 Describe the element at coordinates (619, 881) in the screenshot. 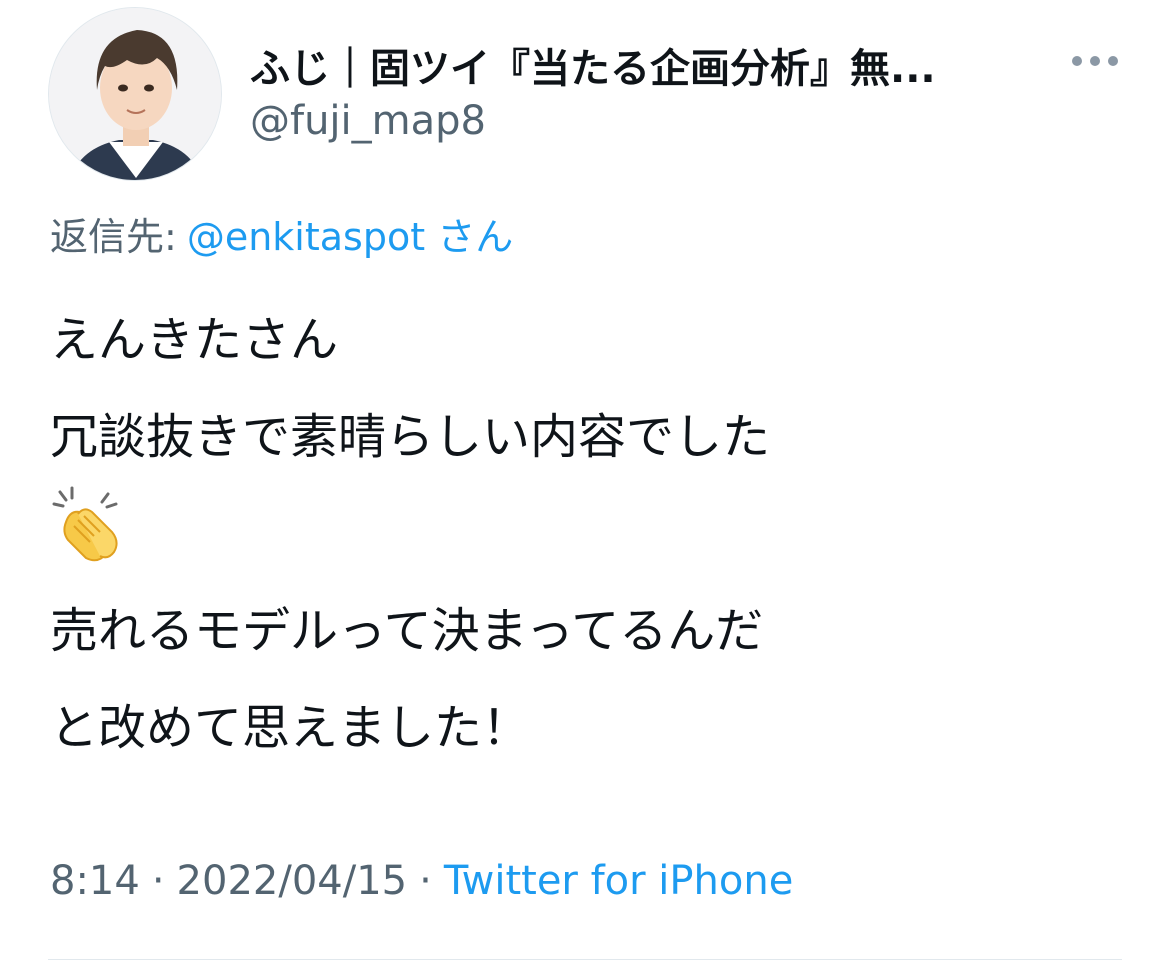

I see `tweet-source-link: Twitter for iPhone` at that location.